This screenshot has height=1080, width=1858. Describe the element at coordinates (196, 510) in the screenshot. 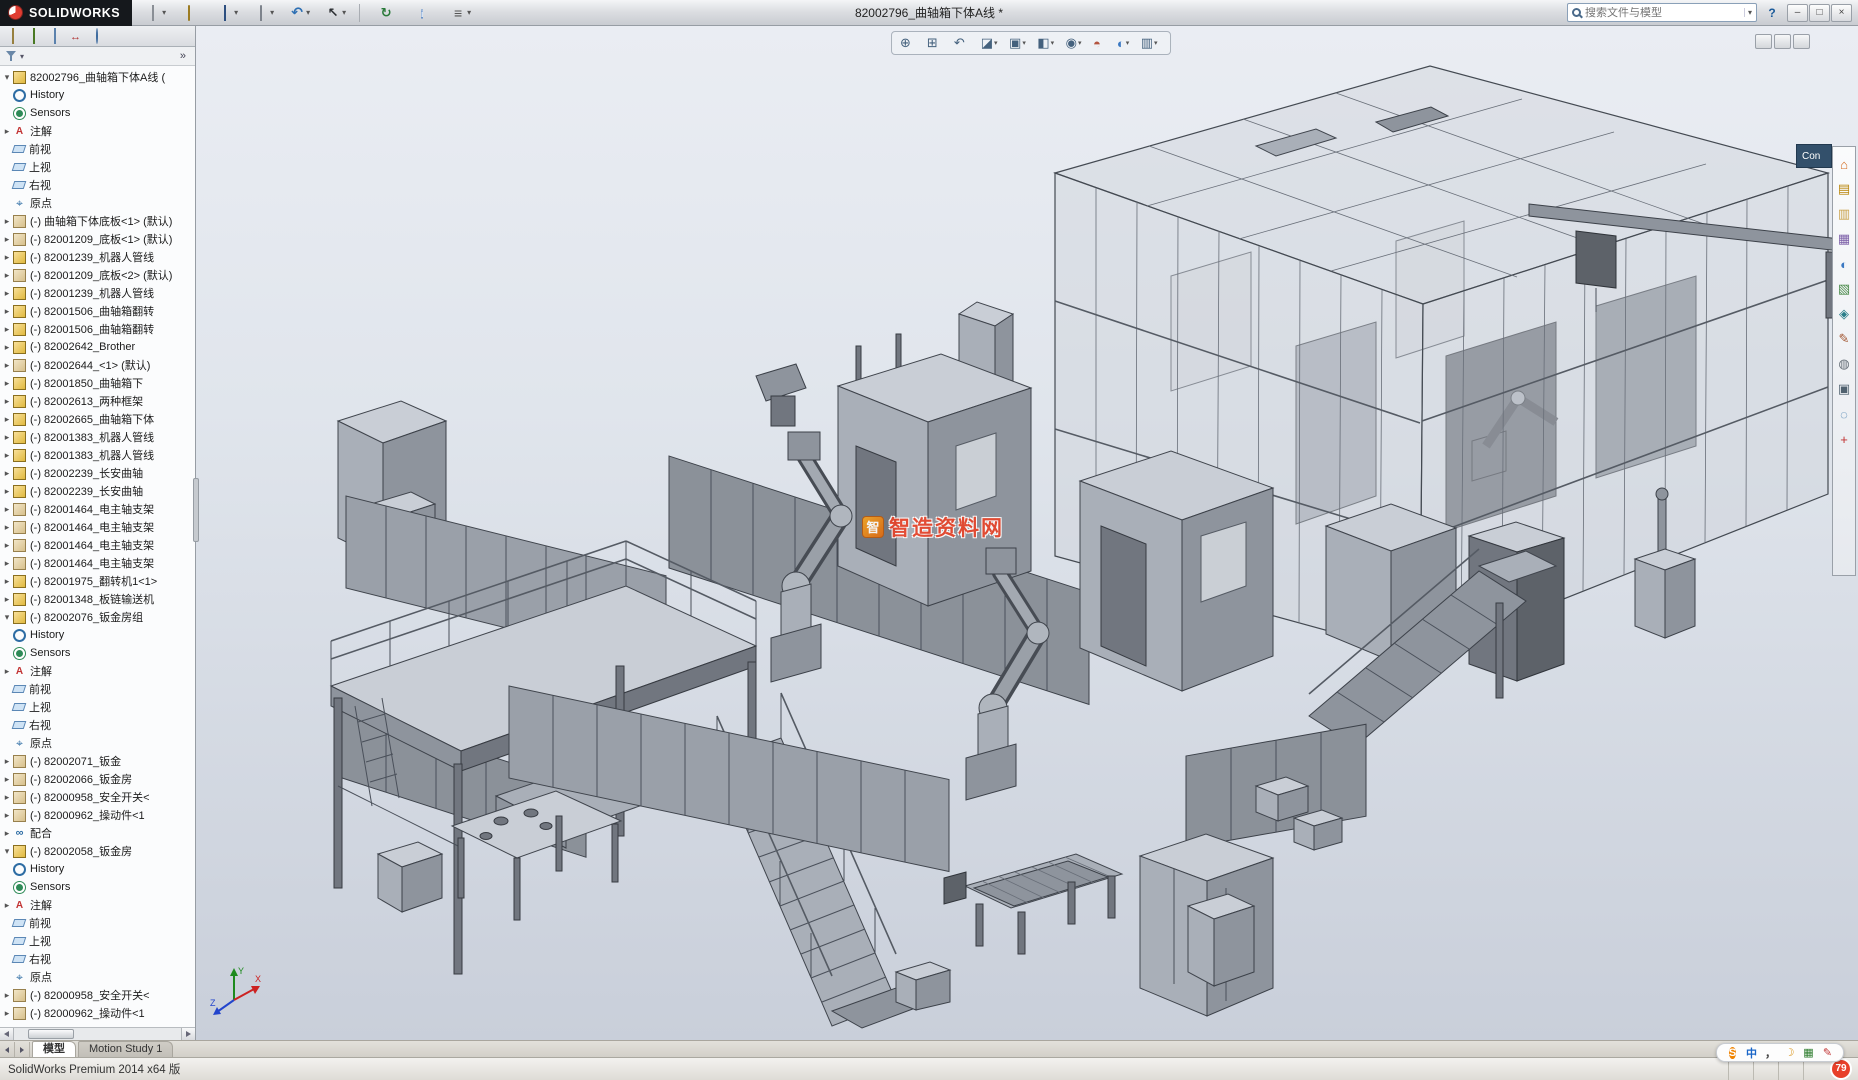

I see `panel-splitter` at that location.